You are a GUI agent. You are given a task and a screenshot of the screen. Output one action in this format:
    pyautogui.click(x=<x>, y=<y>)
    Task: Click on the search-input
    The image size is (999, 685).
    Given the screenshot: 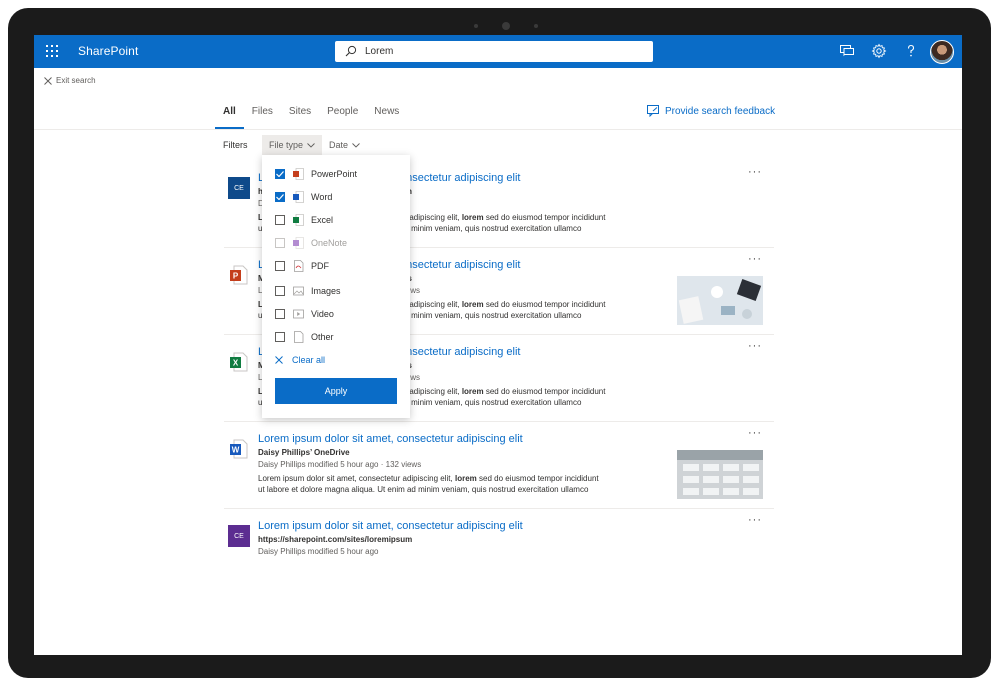 What is the action you would take?
    pyautogui.click(x=500, y=51)
    